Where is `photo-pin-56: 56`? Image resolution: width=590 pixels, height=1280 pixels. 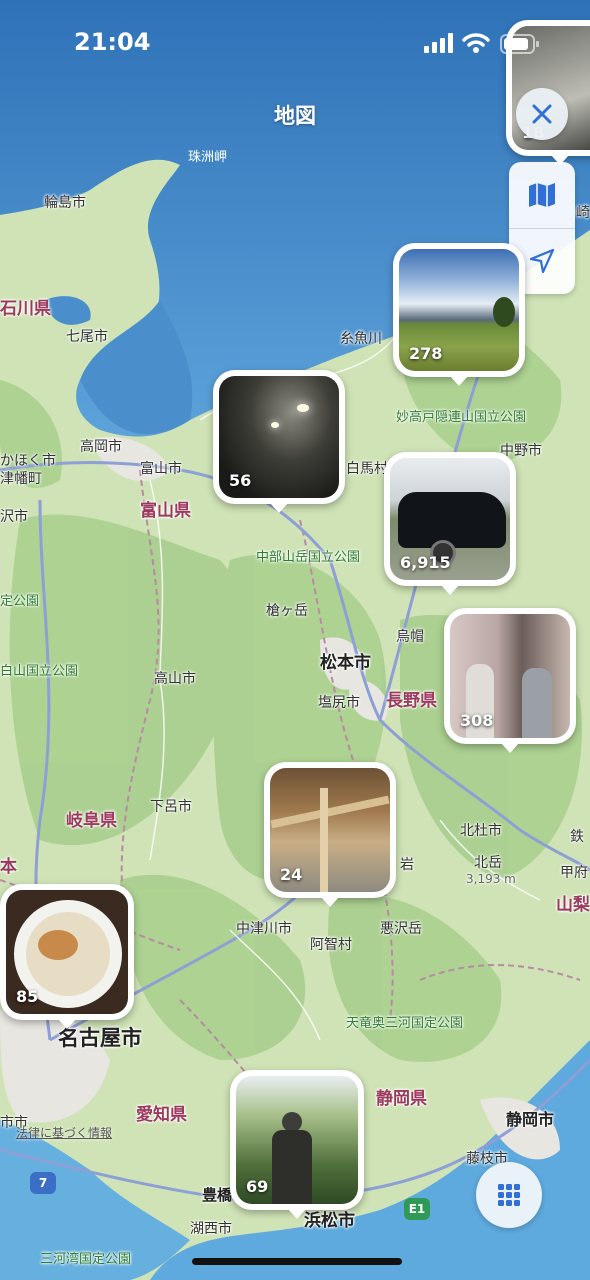 photo-pin-56: 56 is located at coordinates (279, 441).